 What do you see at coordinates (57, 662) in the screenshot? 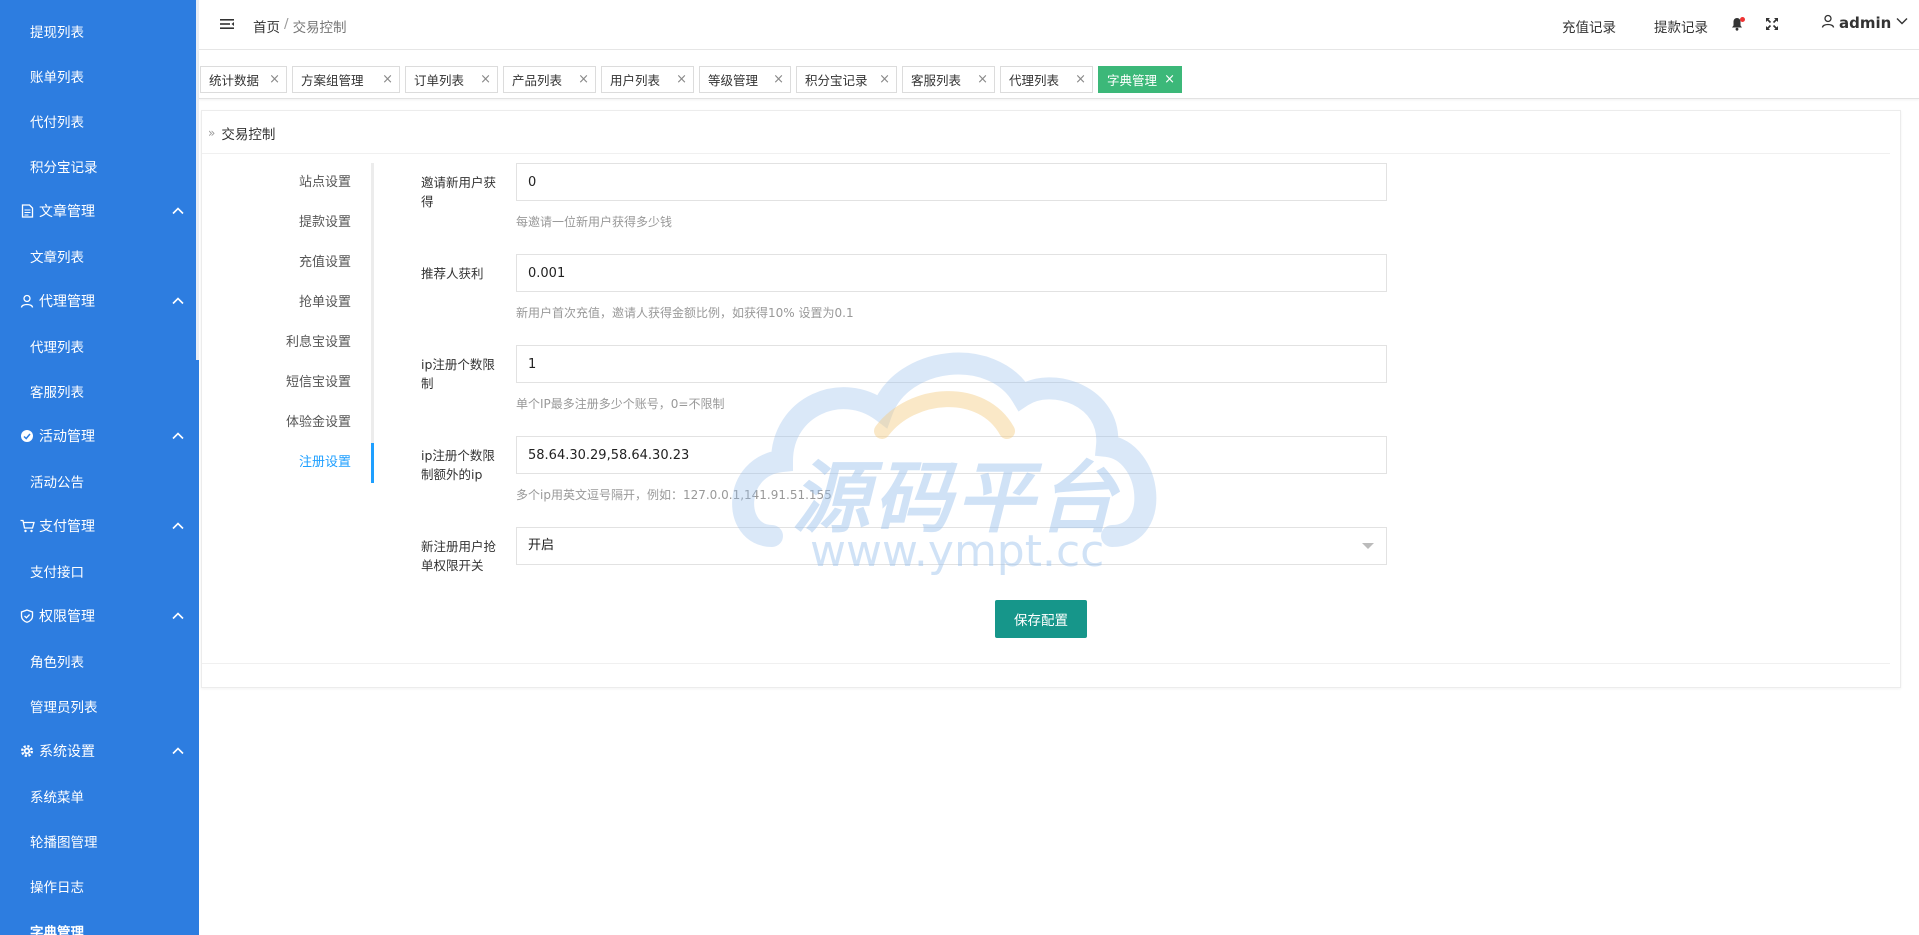
I see `sidebar-item-label: 角色列表` at bounding box center [57, 662].